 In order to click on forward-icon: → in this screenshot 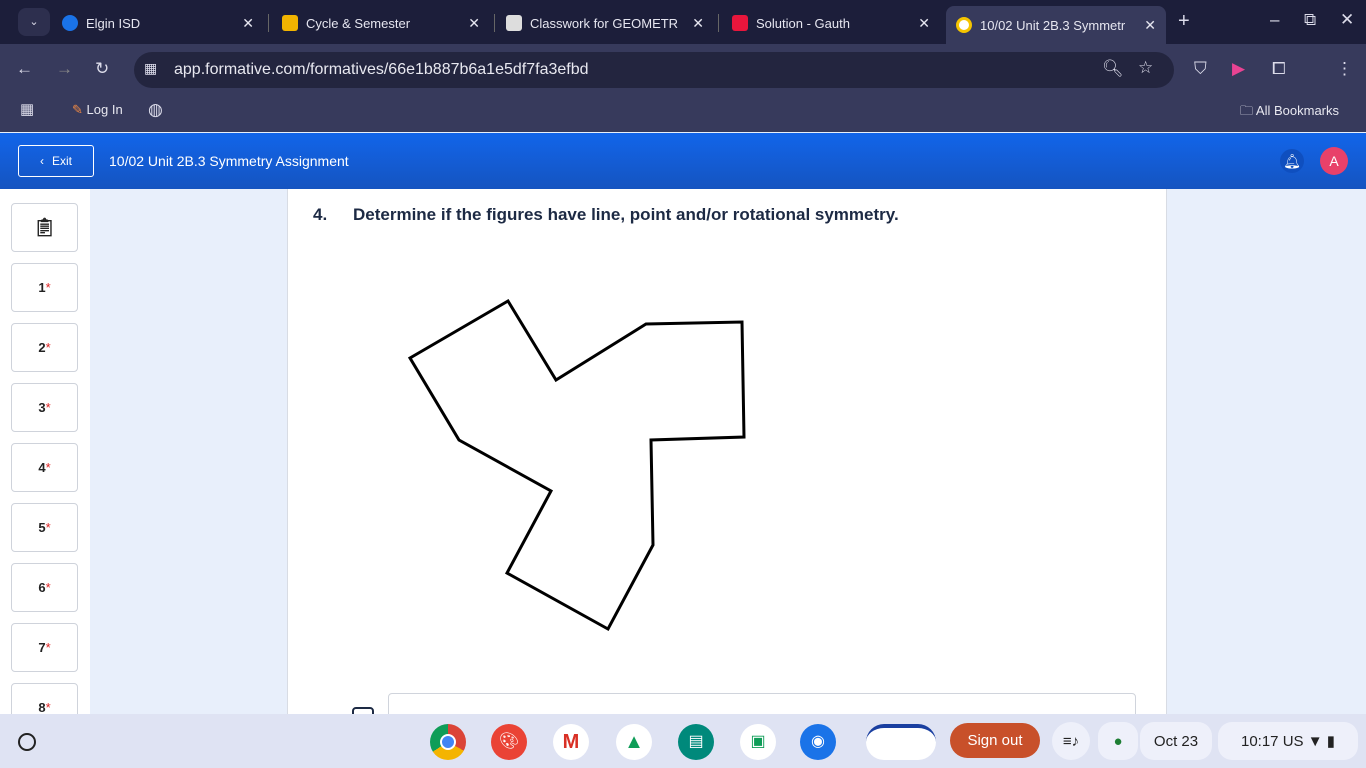, I will do `click(64, 69)`.